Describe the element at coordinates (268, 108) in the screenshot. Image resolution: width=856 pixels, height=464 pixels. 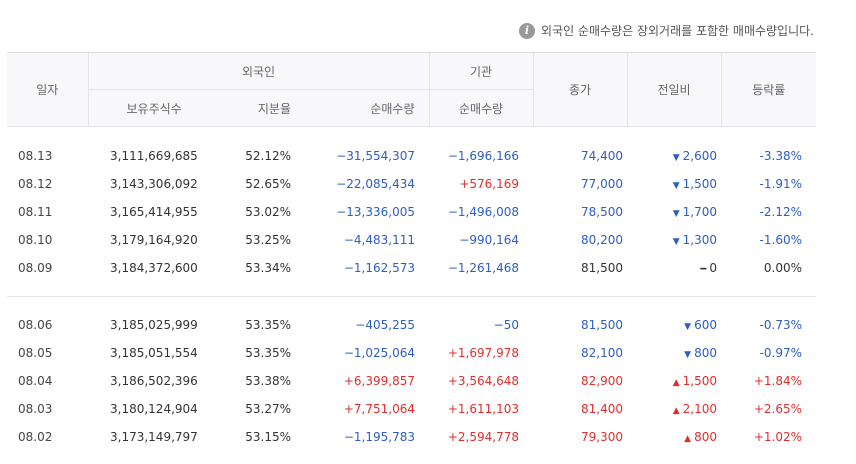
I see `header-ratio: 지분율` at that location.